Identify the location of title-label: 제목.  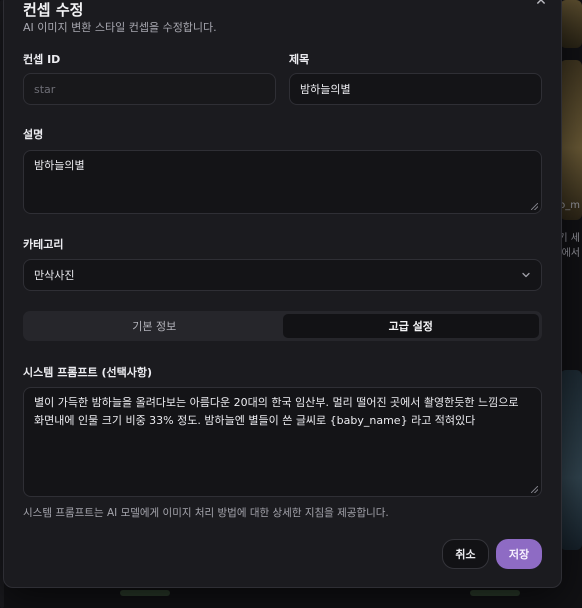
(299, 59).